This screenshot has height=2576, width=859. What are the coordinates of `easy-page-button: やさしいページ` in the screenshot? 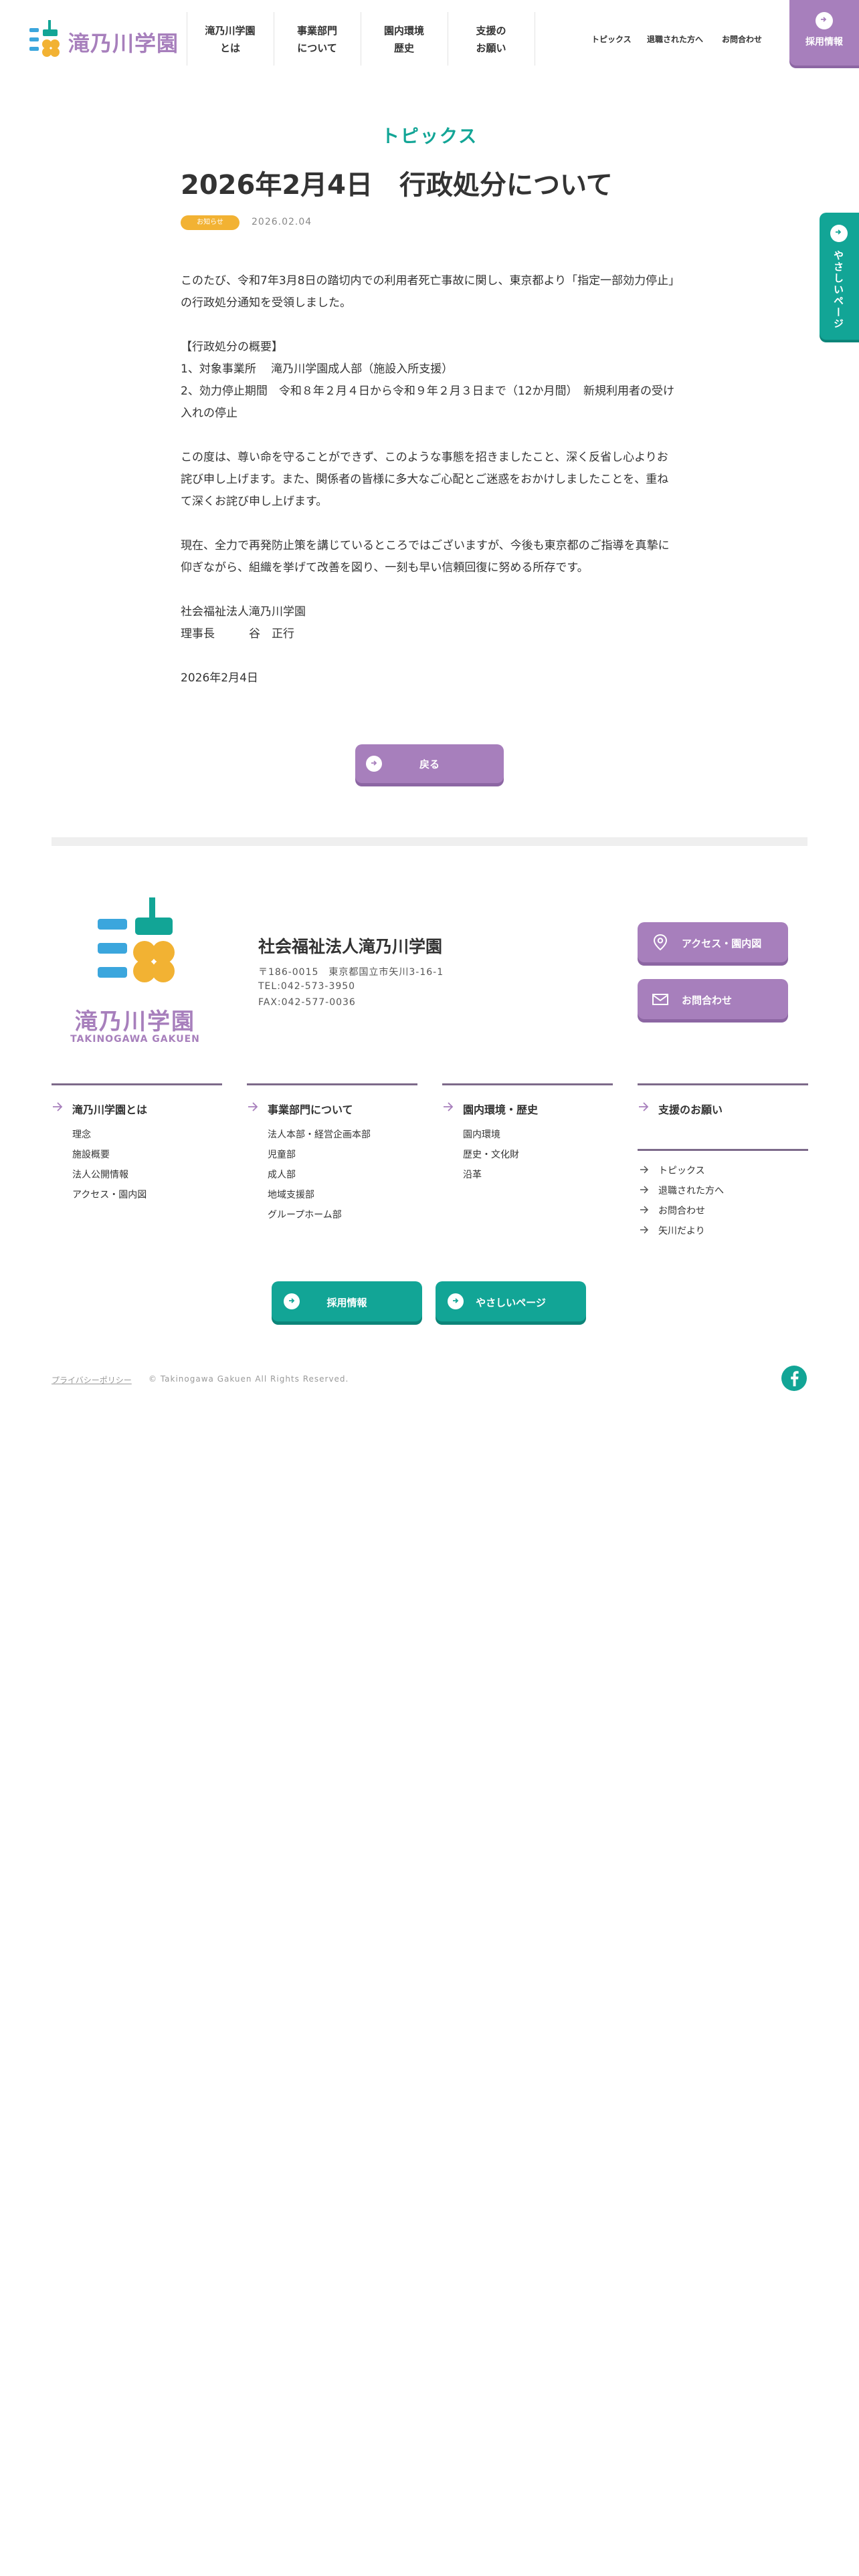 It's located at (511, 1301).